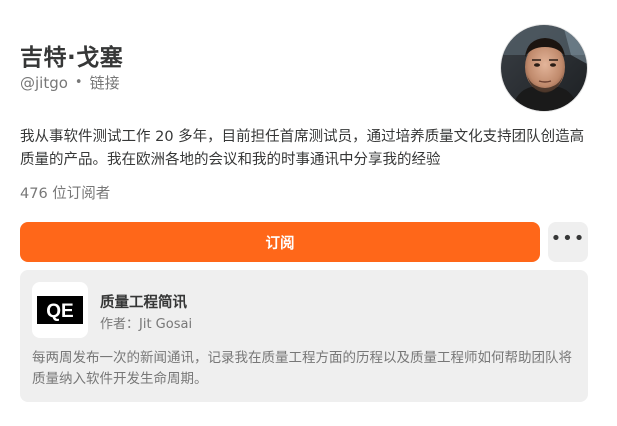 This screenshot has width=617, height=426. I want to click on qe-logo-mark: QE, so click(60, 310).